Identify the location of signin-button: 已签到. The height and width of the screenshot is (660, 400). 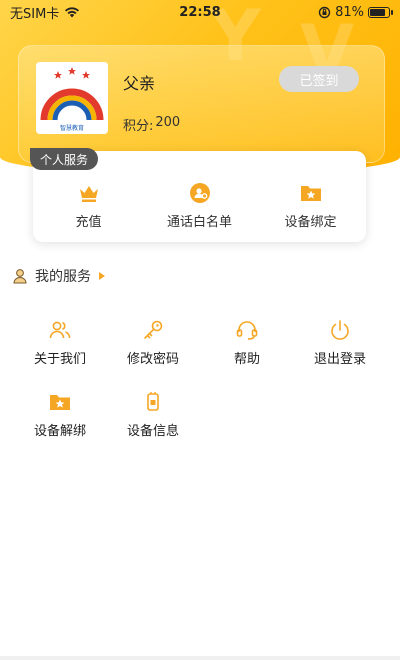
(319, 79).